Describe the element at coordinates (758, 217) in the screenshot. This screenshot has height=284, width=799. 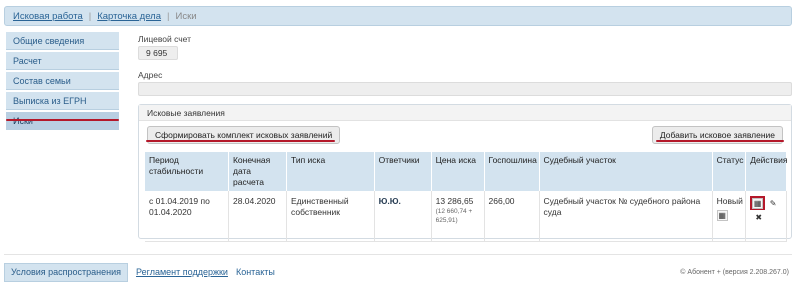
I see `delete-icon: ✖` at that location.